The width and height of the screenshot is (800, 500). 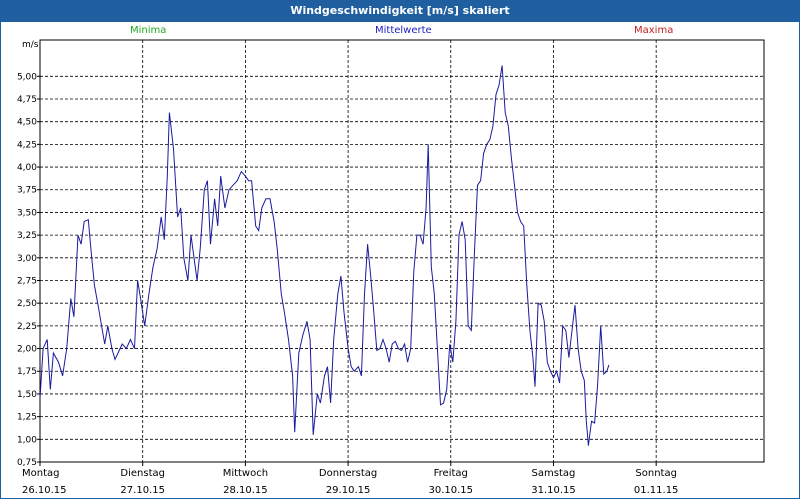 I want to click on x-tick-date-label: 31.10.15, so click(x=553, y=490).